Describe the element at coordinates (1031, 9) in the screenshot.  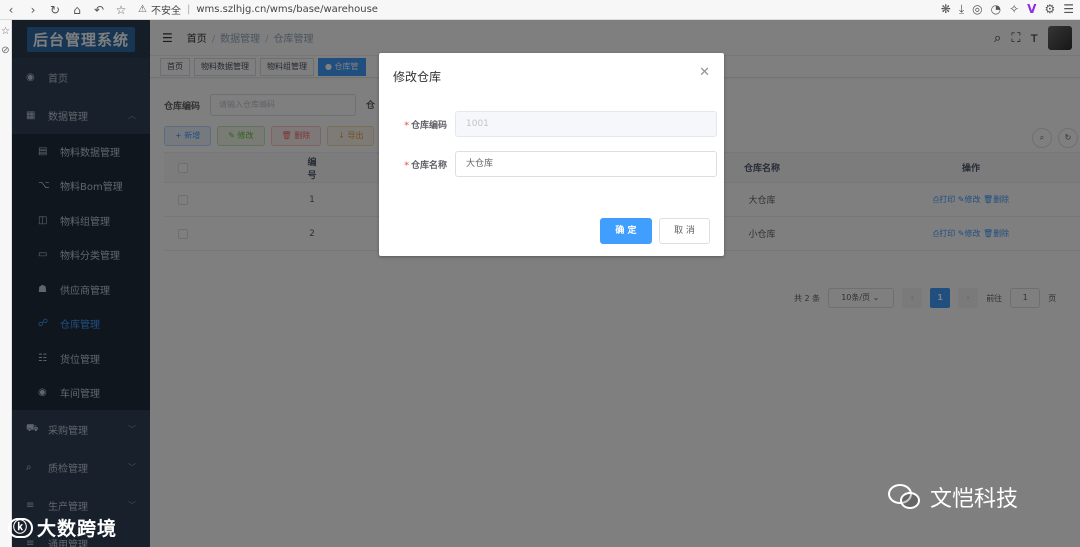
I see `v-extension-icon: V` at that location.